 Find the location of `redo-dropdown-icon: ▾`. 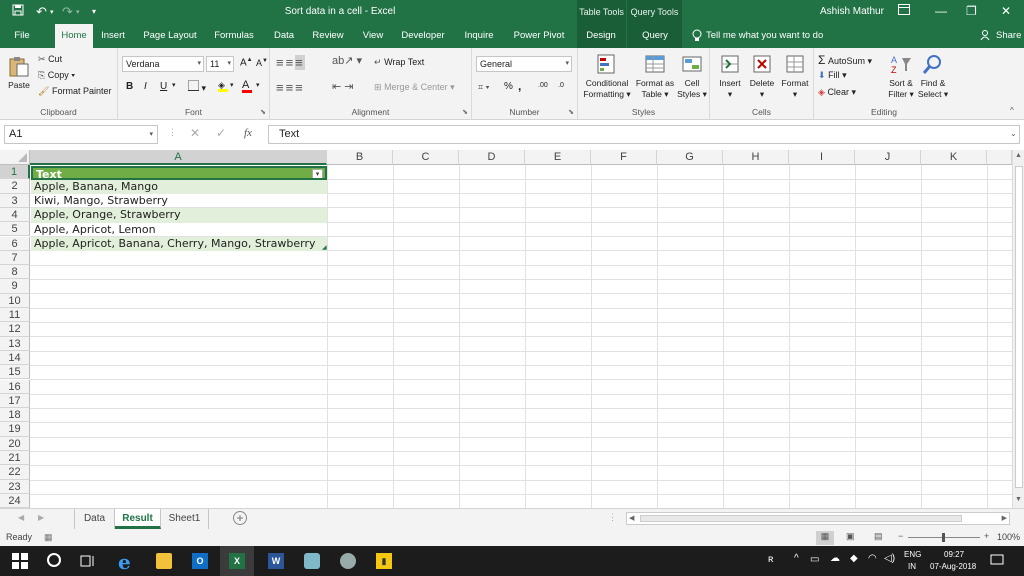

redo-dropdown-icon: ▾ is located at coordinates (78, 12).